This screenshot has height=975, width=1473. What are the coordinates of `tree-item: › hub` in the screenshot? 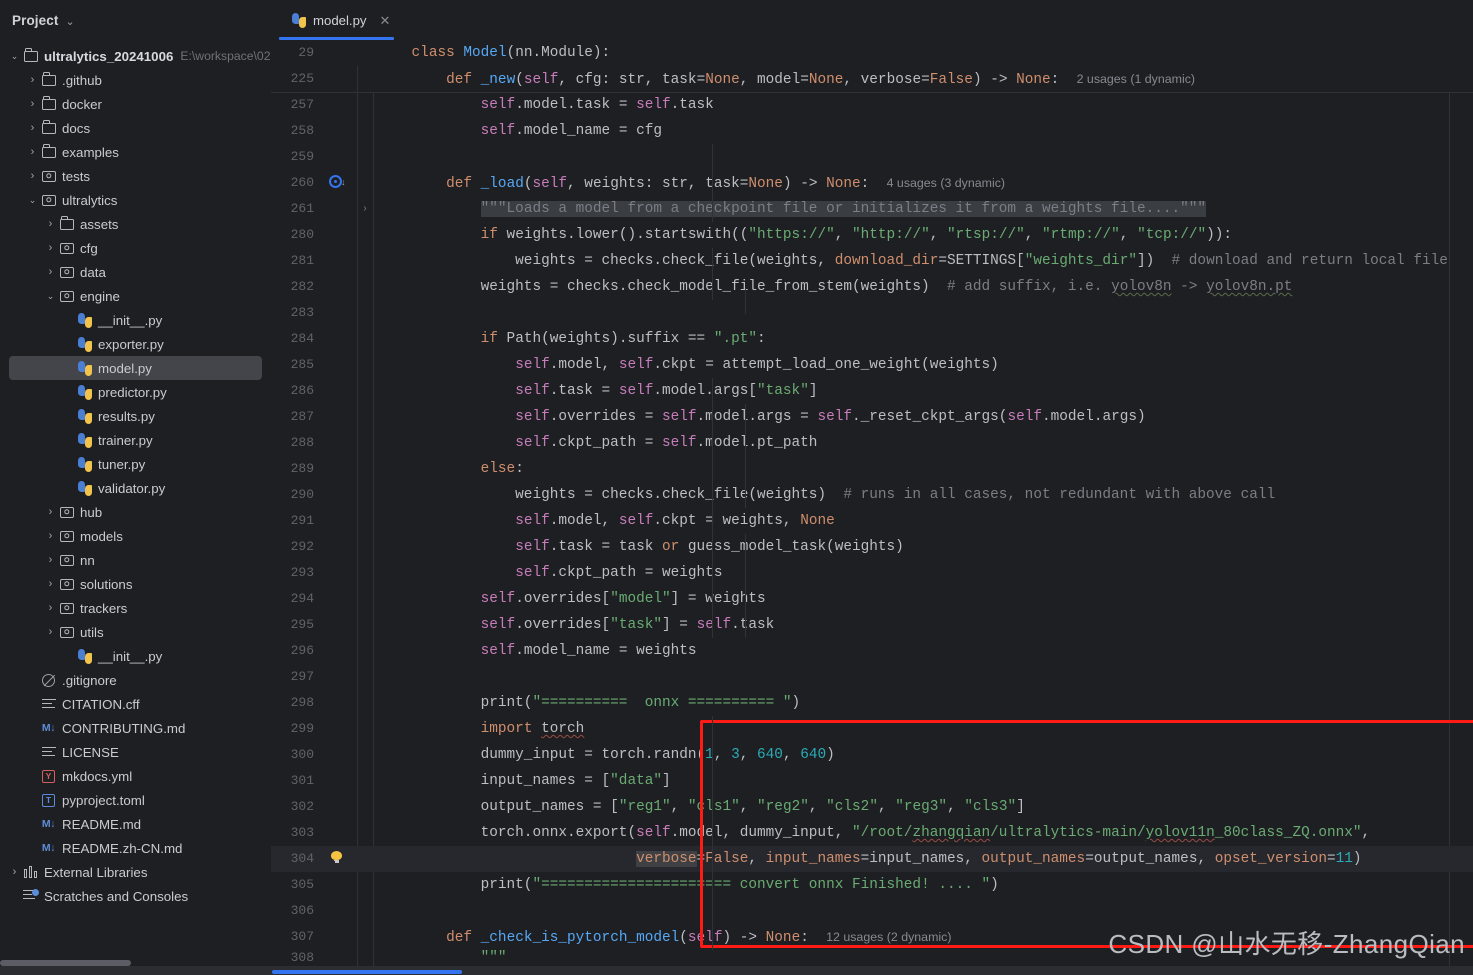 It's located at (135, 512).